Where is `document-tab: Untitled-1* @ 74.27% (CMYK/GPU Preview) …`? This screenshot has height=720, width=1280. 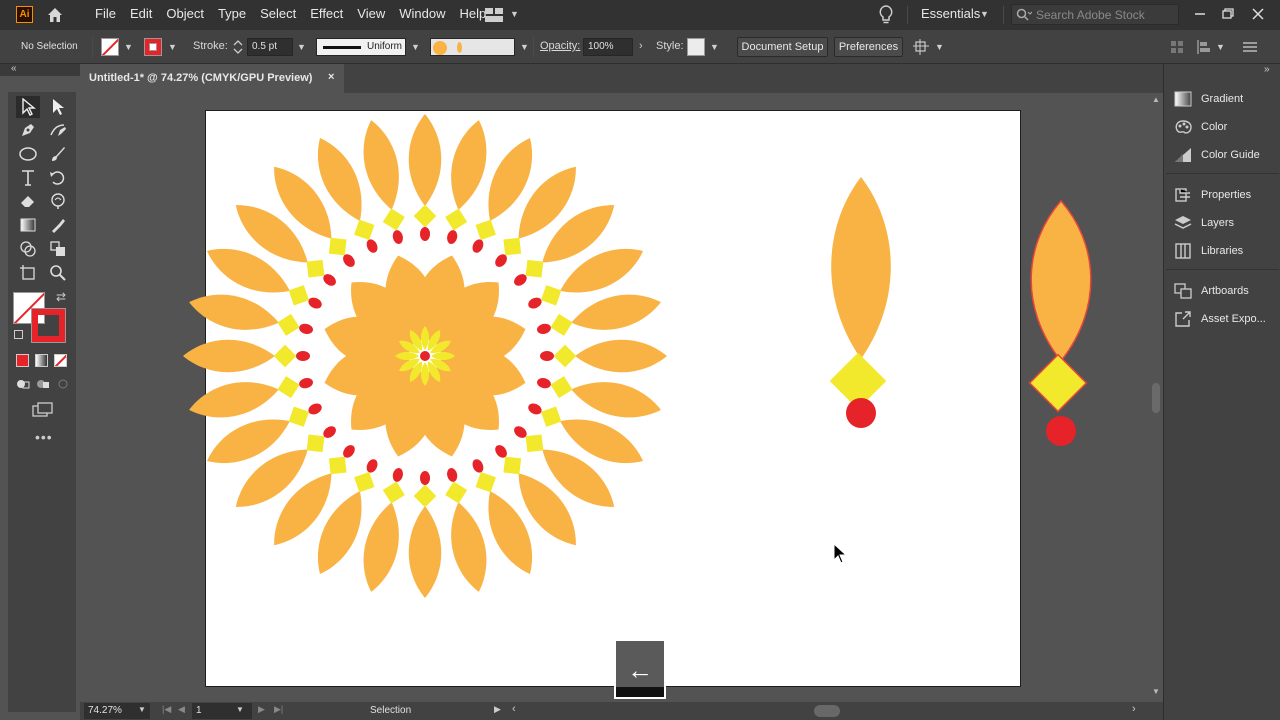 document-tab: Untitled-1* @ 74.27% (CMYK/GPU Preview) … is located at coordinates (212, 78).